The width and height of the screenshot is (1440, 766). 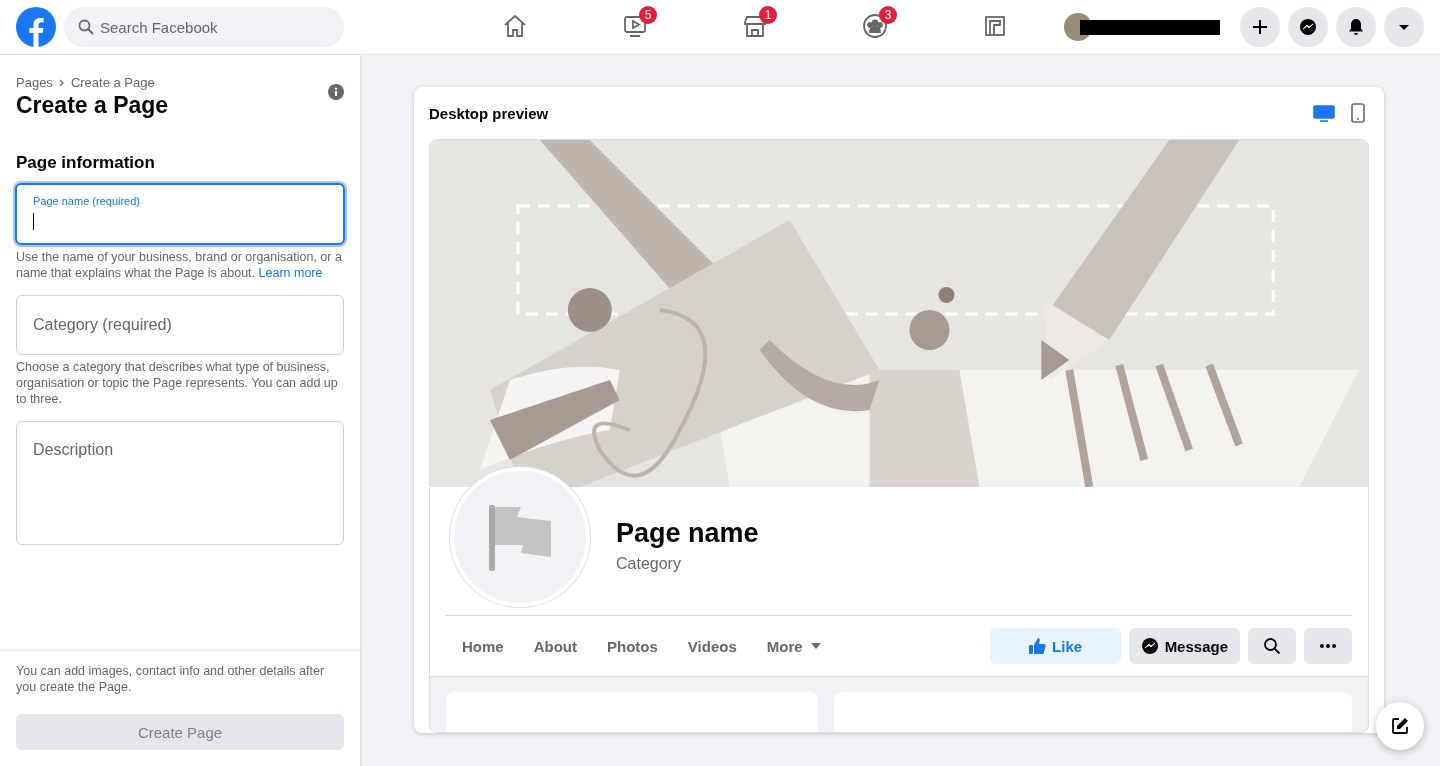 What do you see at coordinates (336, 92) in the screenshot?
I see `info-icon` at bounding box center [336, 92].